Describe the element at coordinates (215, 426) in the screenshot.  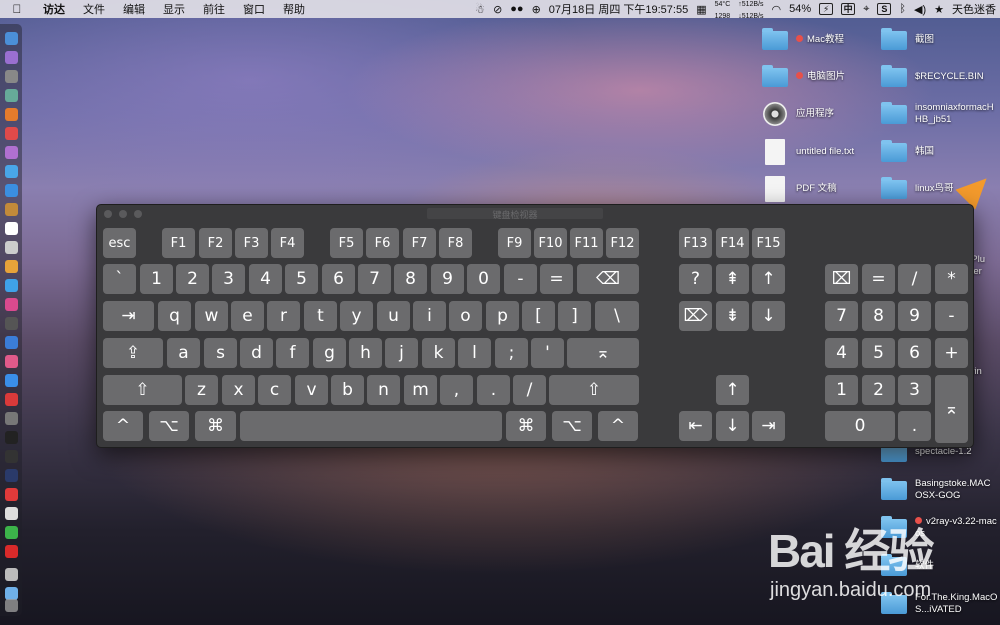
I see `key-bottom-2: ⌘` at that location.